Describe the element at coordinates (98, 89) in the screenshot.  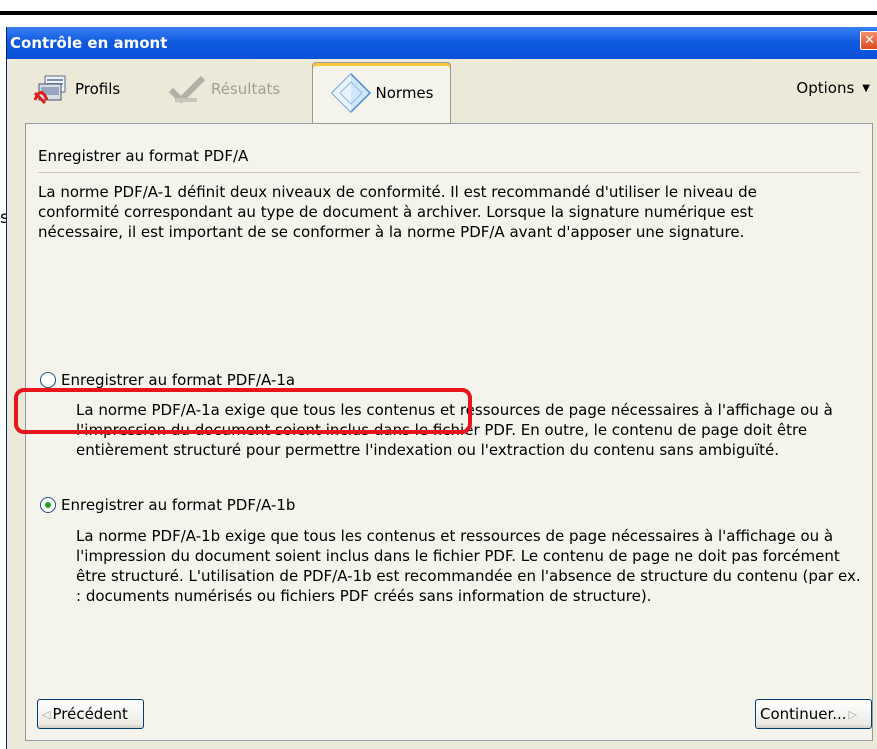
I see `tab-profils-label: Profils` at that location.